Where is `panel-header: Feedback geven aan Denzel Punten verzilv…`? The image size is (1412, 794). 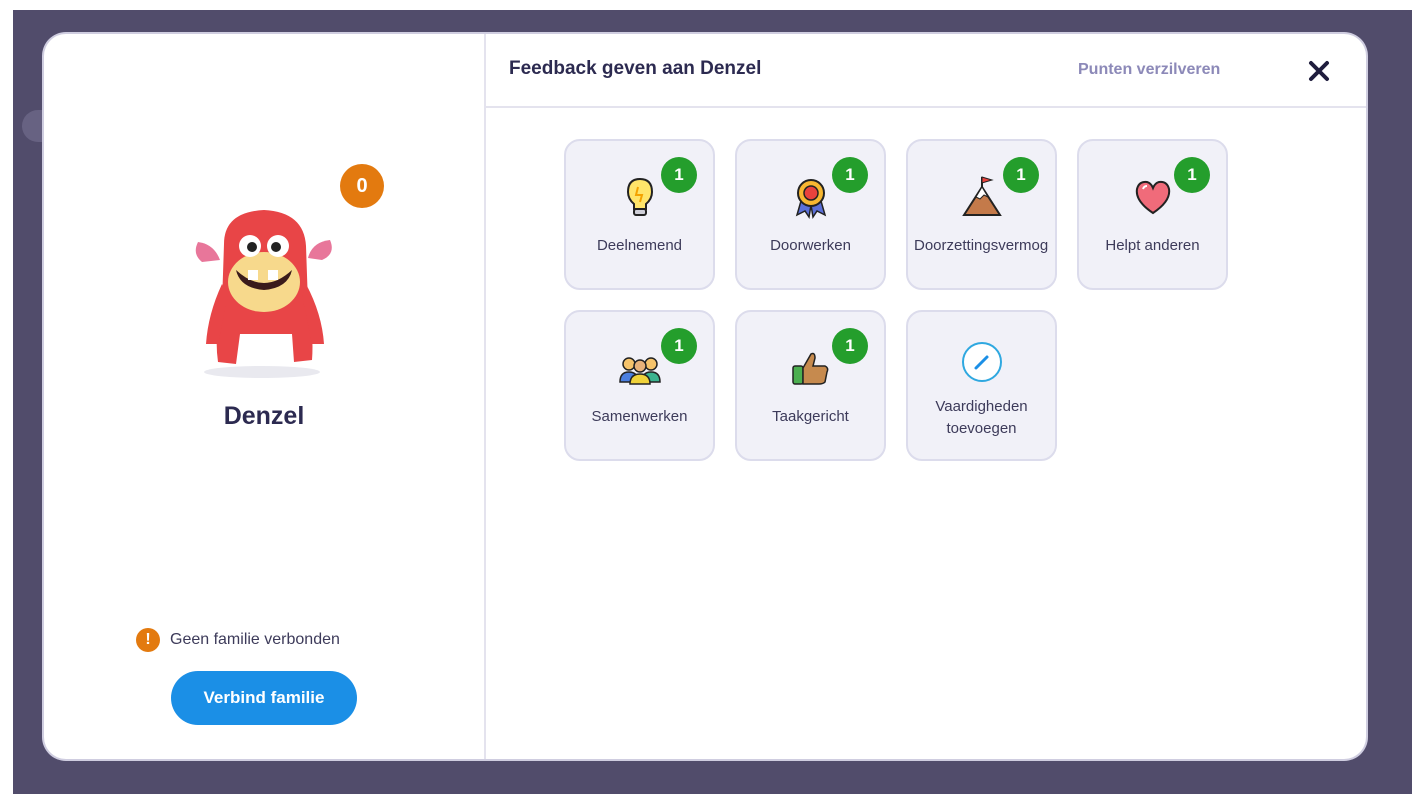
panel-header: Feedback geven aan Denzel Punten verzilv… is located at coordinates (926, 71).